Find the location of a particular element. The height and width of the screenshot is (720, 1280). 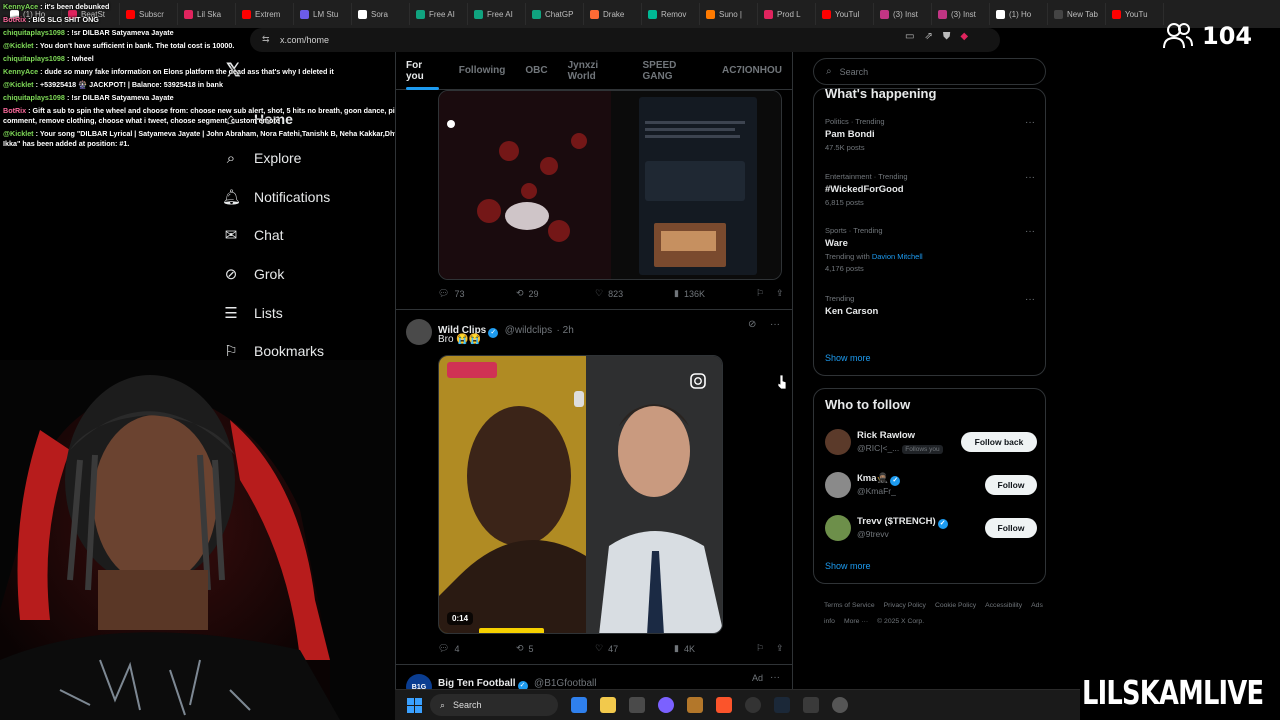

feed-tab: For you is located at coordinates (422, 71).